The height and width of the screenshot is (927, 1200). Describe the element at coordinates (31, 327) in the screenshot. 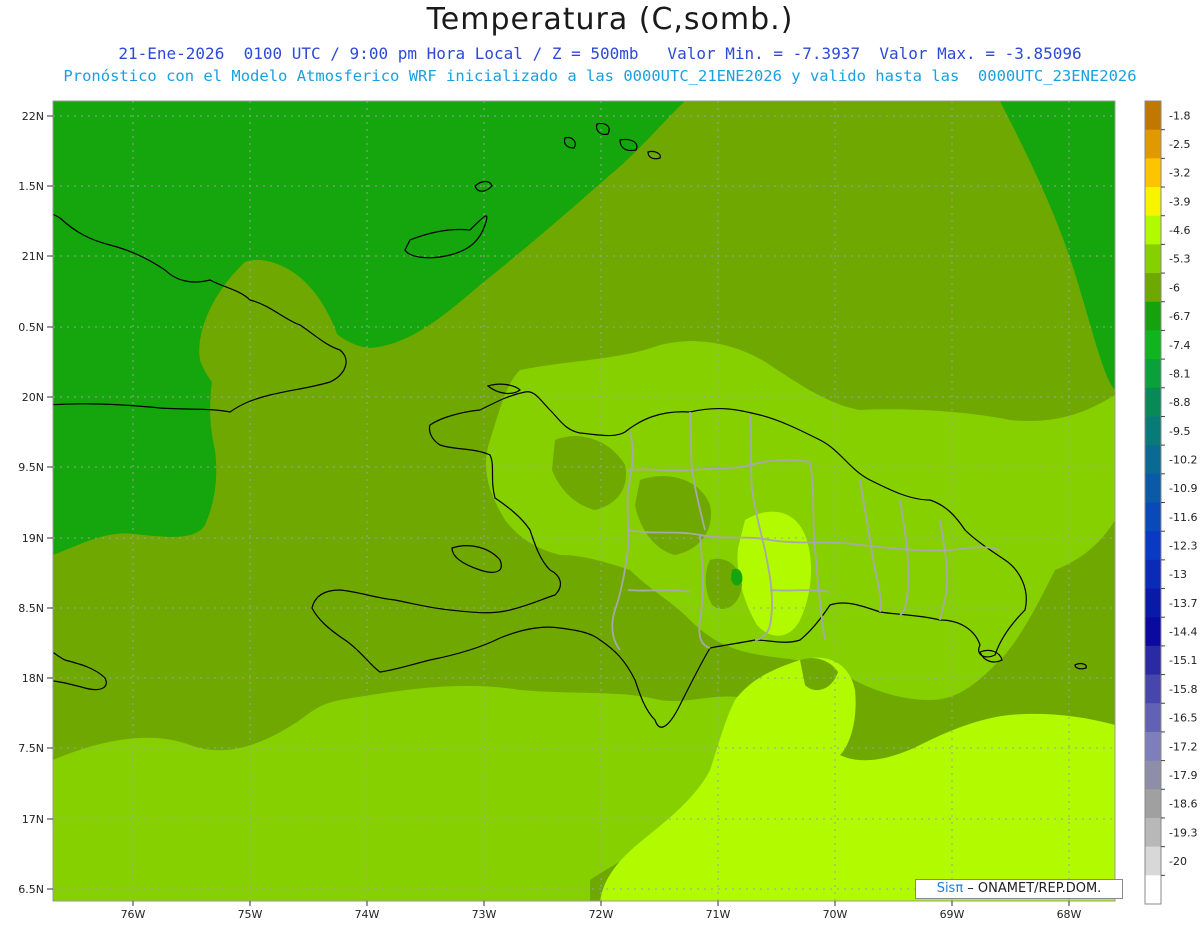

I see `lat-label: 0.5N` at that location.